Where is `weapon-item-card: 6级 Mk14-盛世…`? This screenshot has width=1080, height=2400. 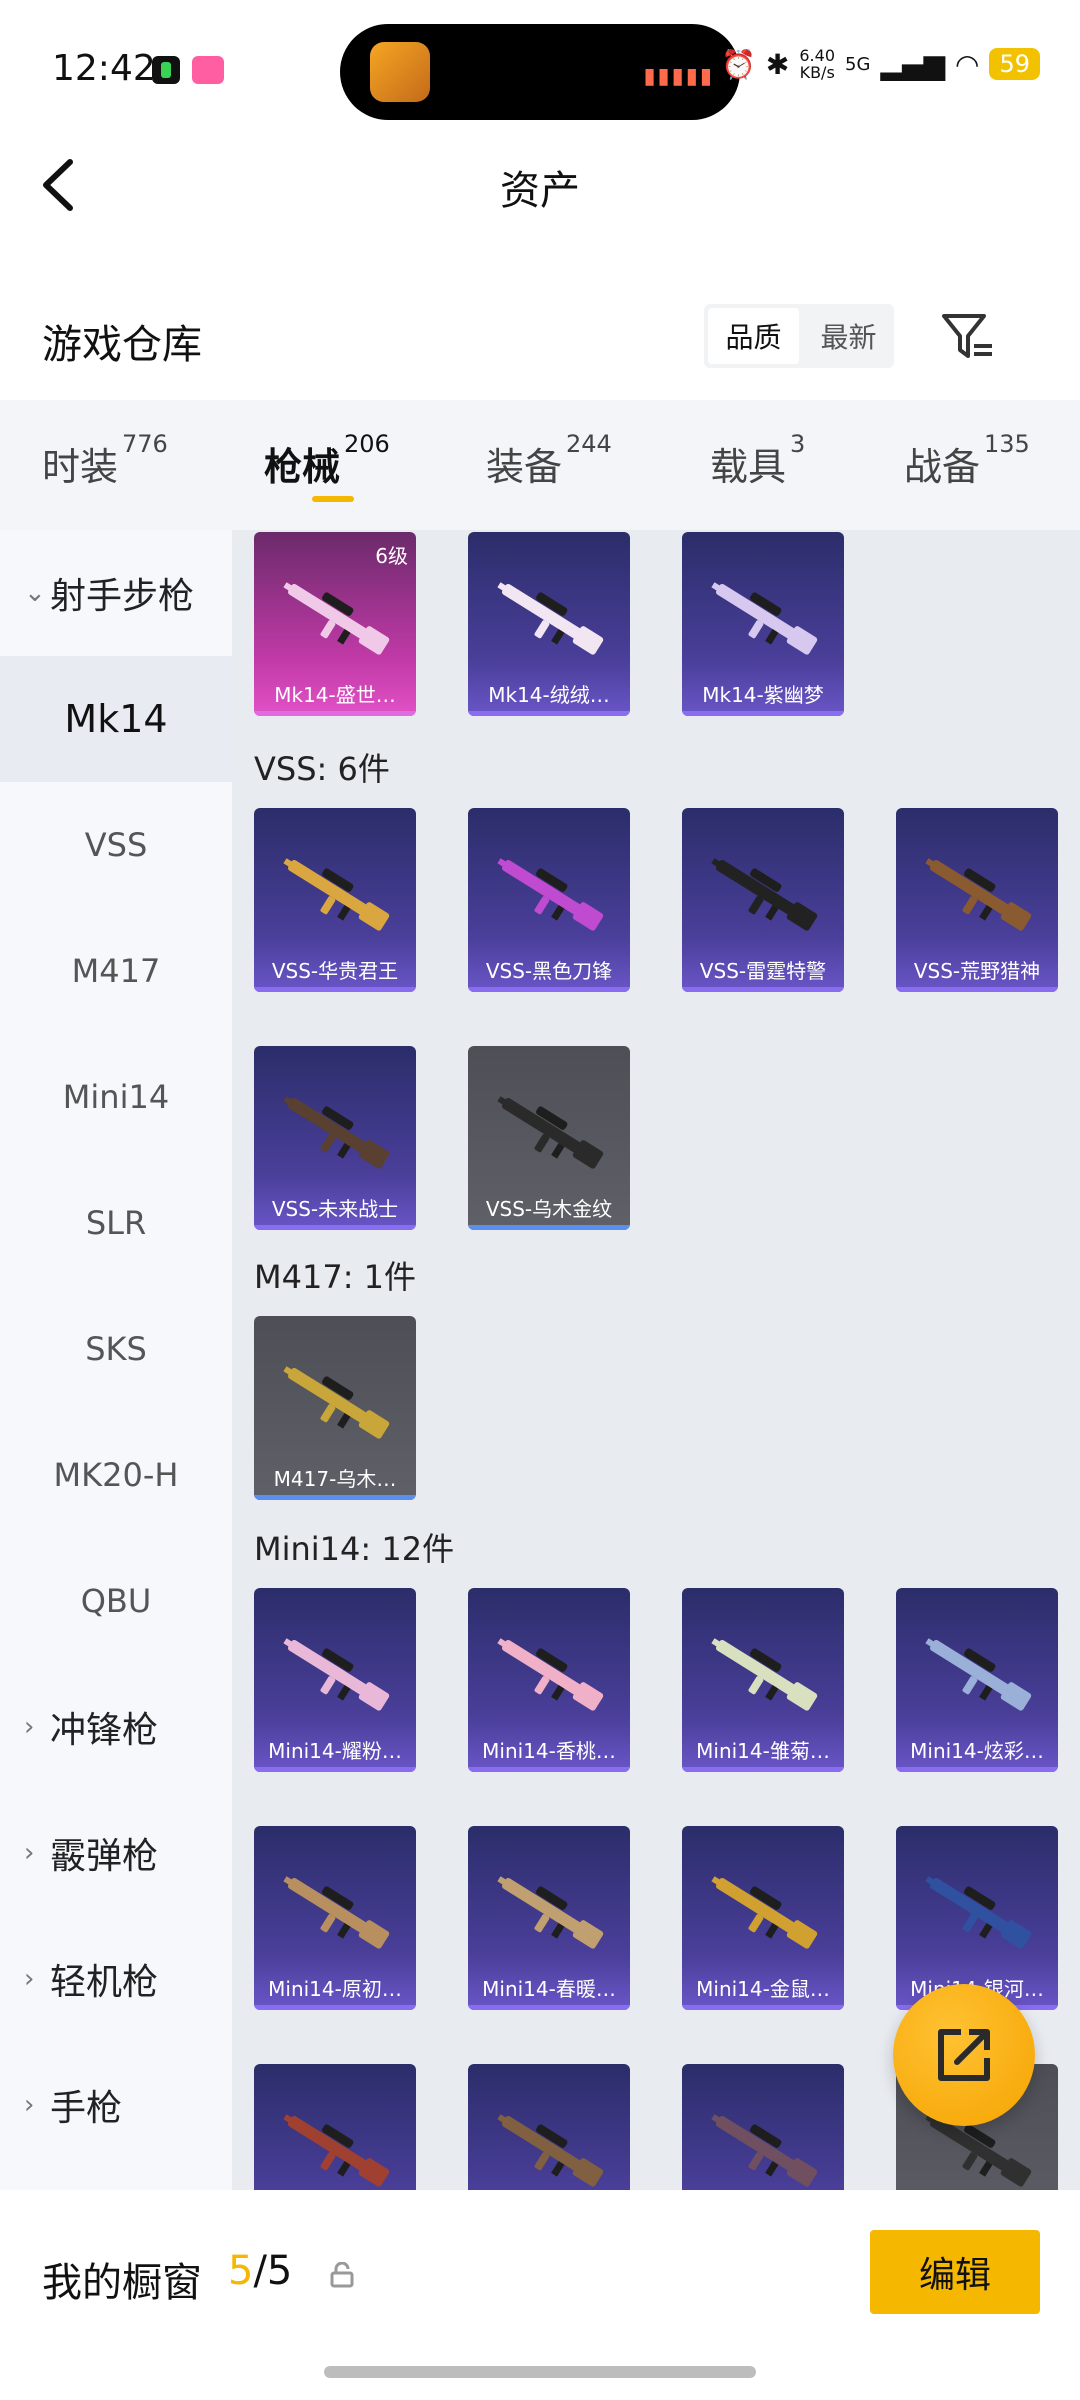
weapon-item-card: 6级 Mk14-盛世… is located at coordinates (335, 624).